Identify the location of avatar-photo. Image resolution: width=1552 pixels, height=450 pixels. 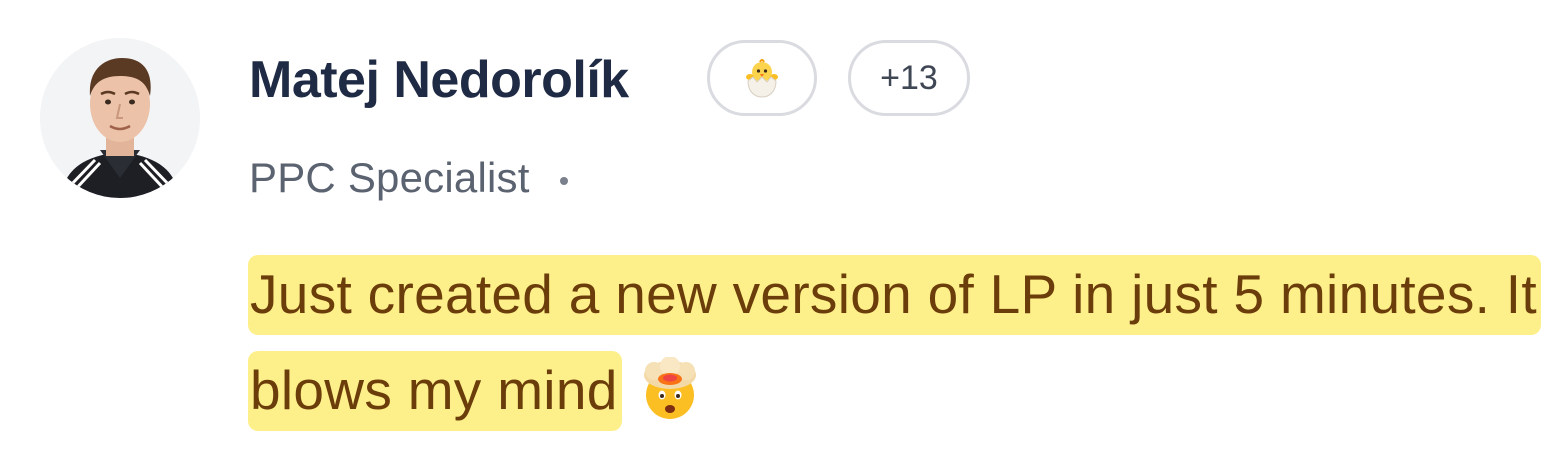
(120, 118).